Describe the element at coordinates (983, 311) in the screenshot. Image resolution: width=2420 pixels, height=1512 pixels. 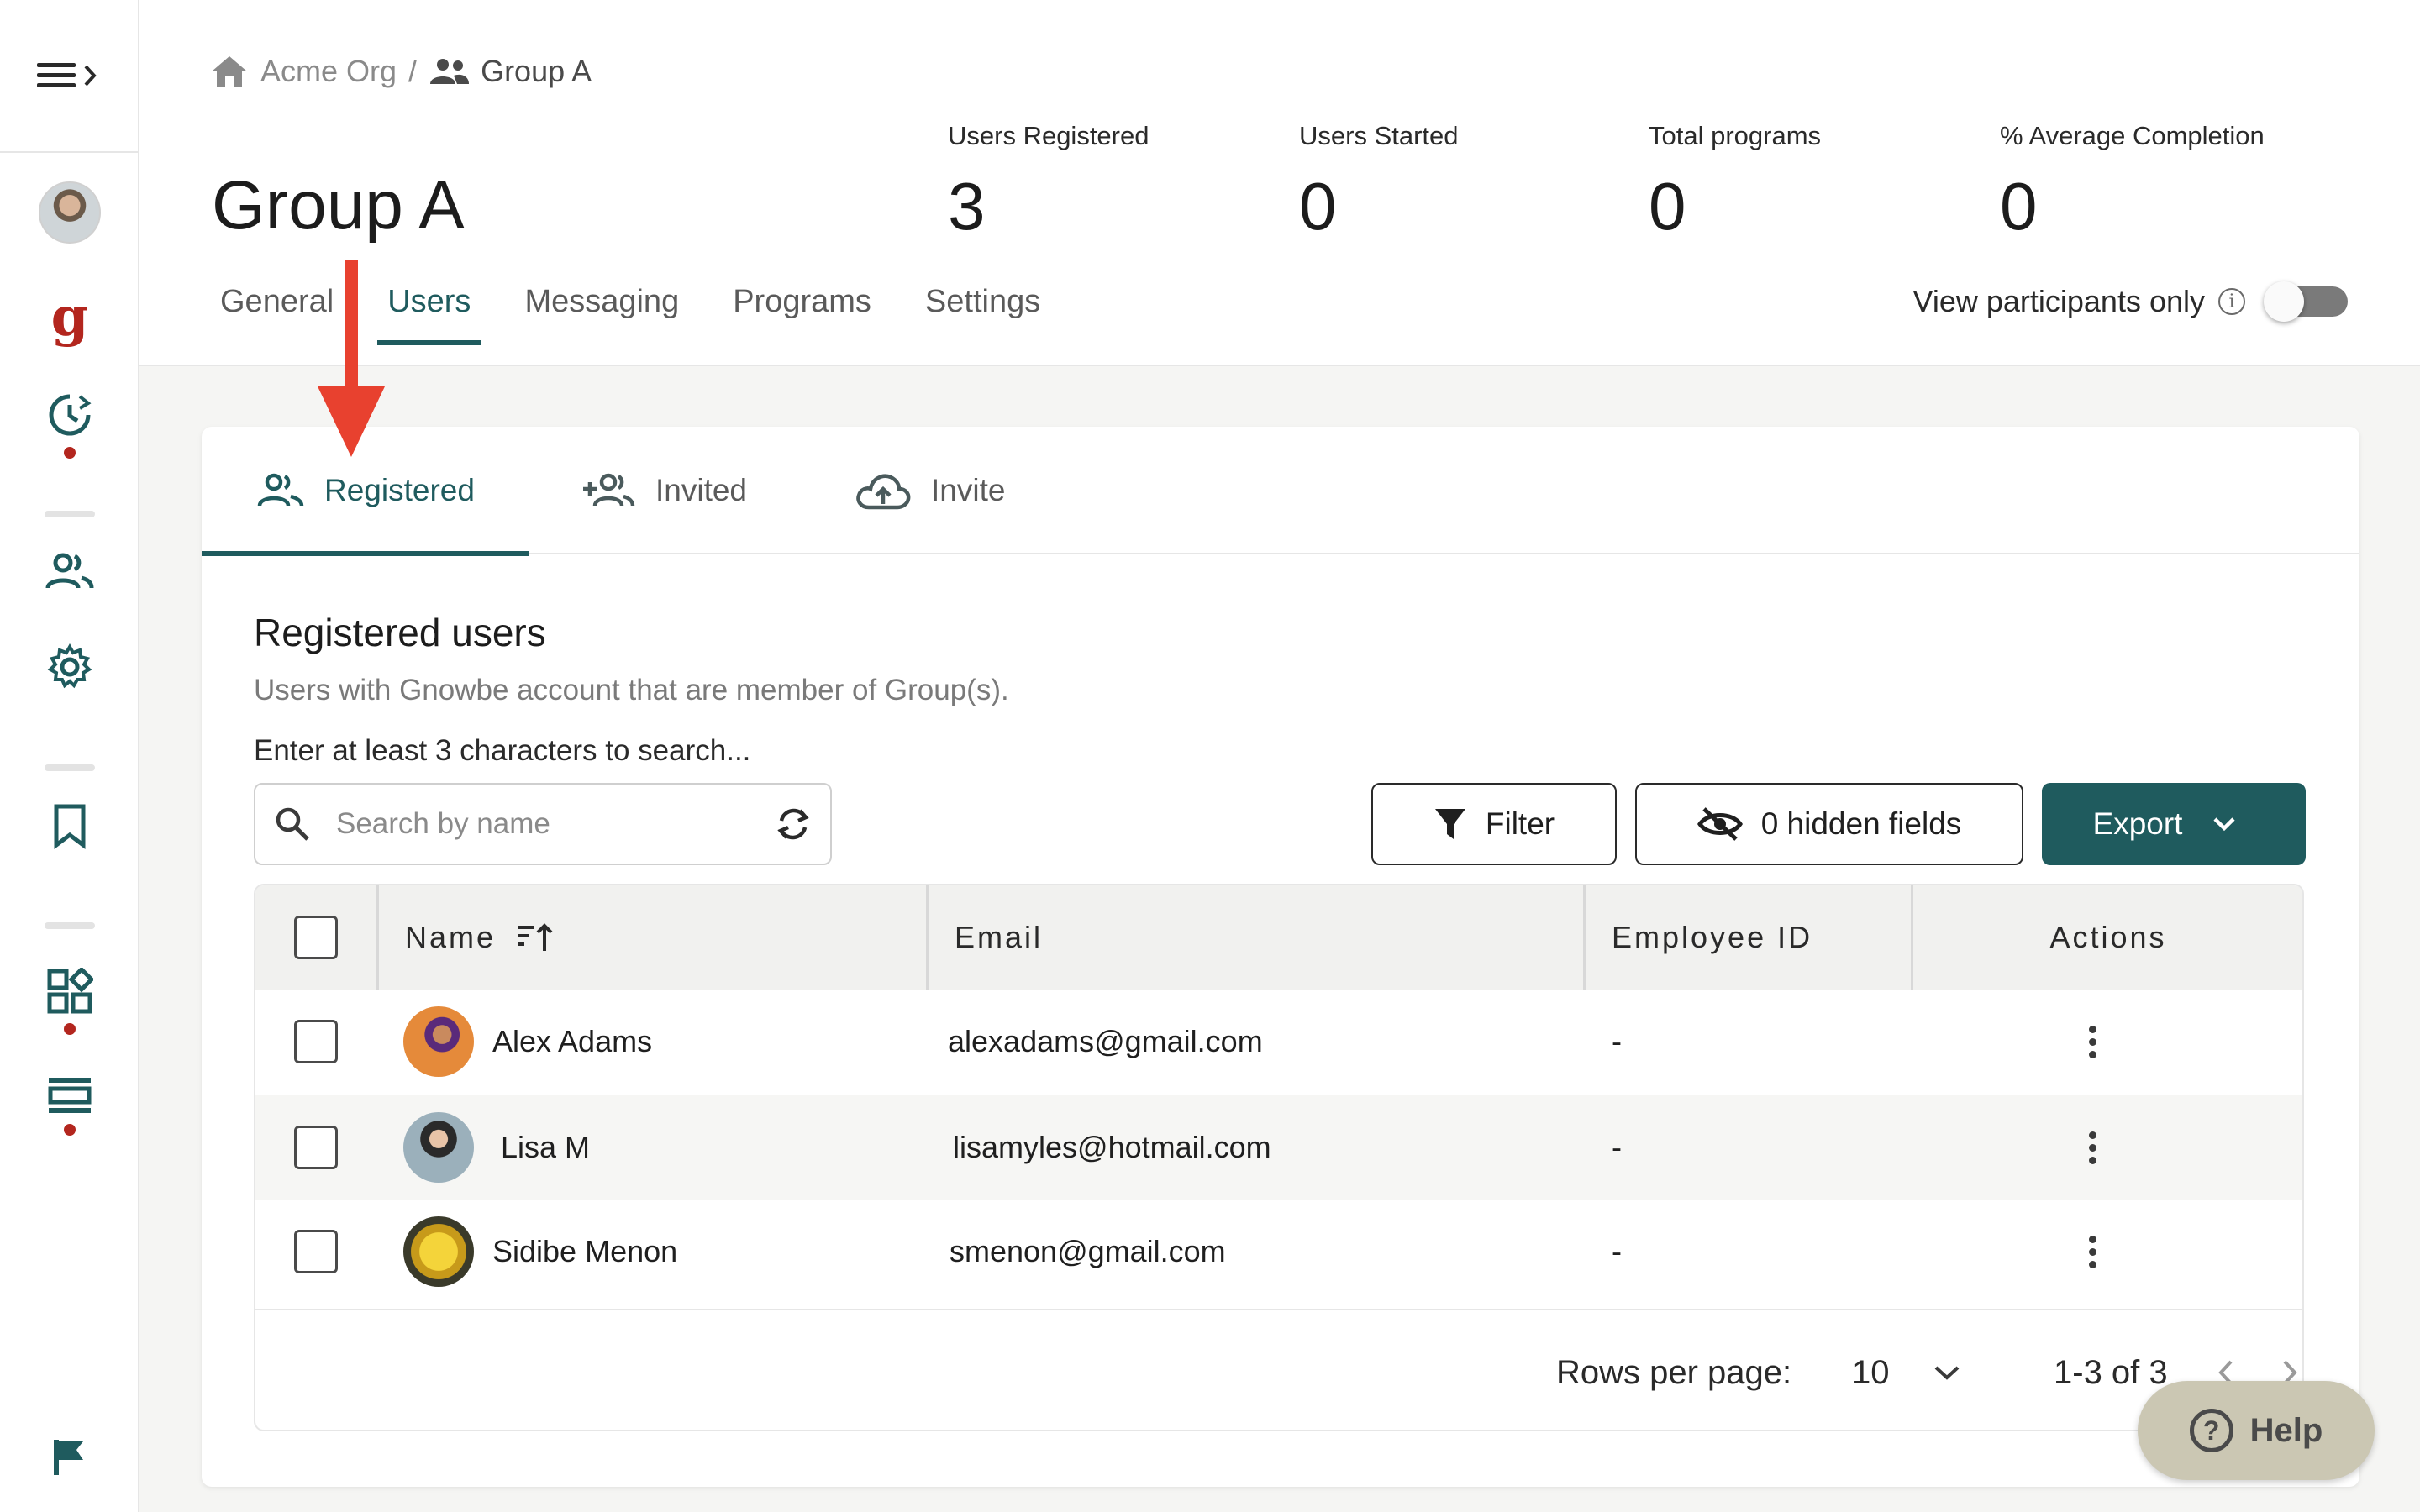
I see `tab-settings: Settings` at that location.